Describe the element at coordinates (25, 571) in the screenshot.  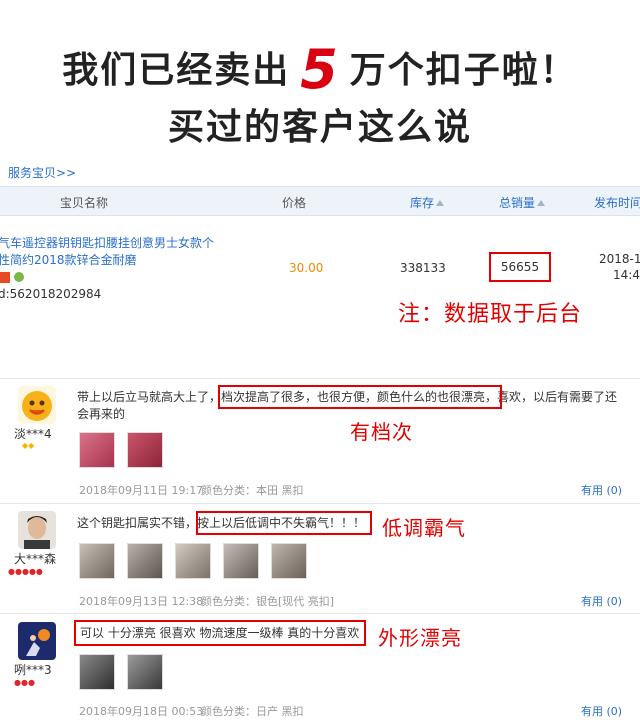
I see `level-icon: ●●●●●` at that location.